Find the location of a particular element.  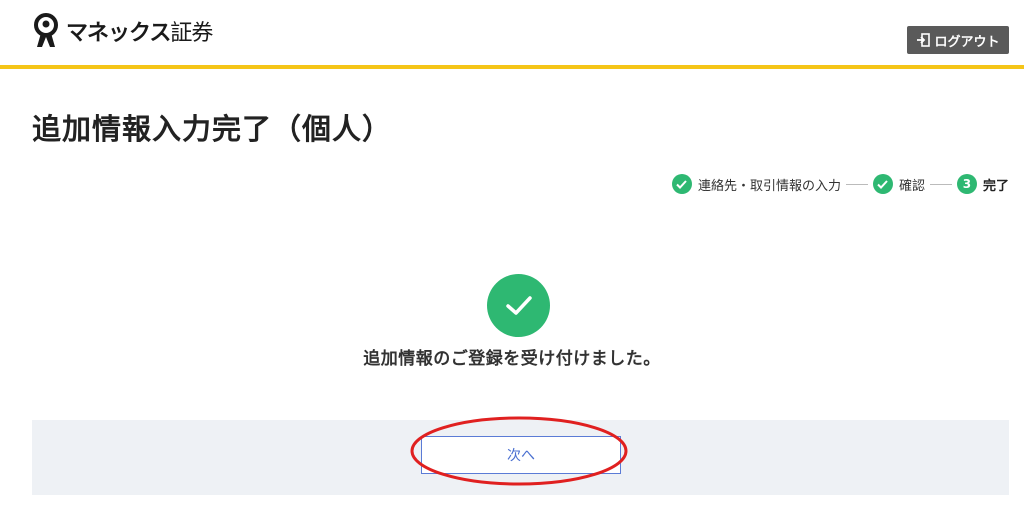

step-label: 確認 is located at coordinates (911, 186).